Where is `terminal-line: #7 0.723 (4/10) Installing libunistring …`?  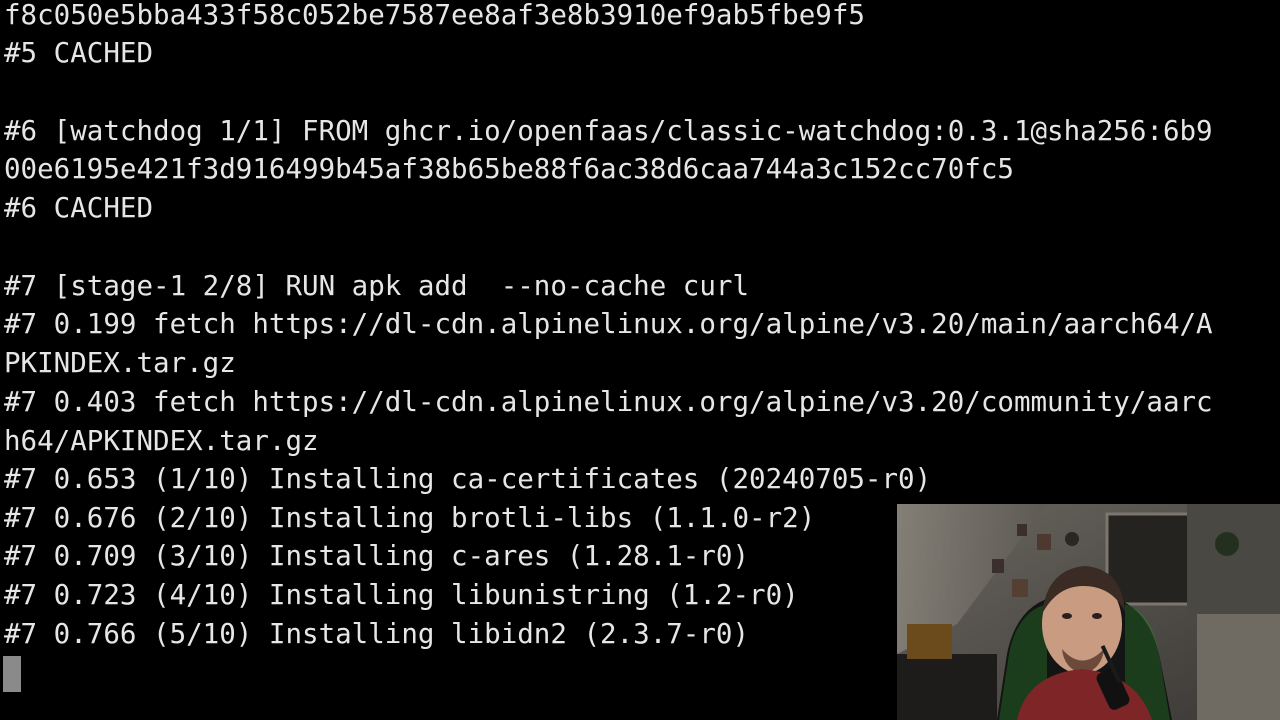
terminal-line: #7 0.723 (4/10) Installing libunistring … is located at coordinates (401, 595).